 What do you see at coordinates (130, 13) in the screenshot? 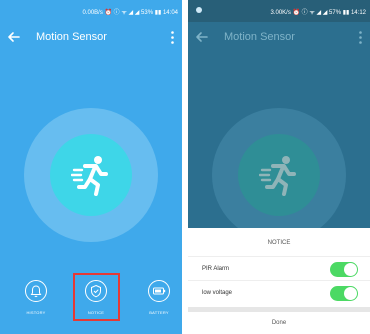
I see `status-text: 0.00B/s ⏰ ⓘ ᯤ ◢ ◢ 53% ▮▮ 14:04` at bounding box center [130, 13].